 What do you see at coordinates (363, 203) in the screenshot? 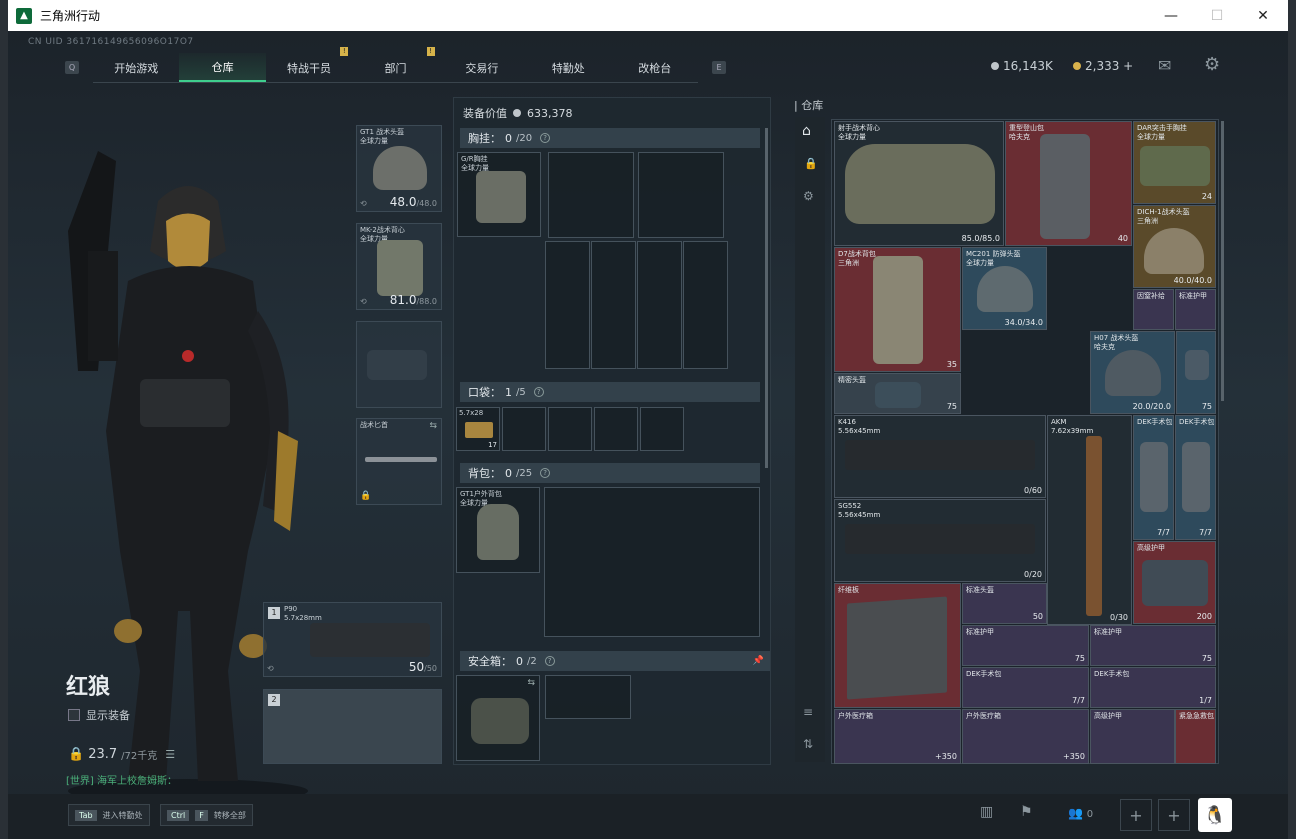
I see `repair-icon: ⟲` at bounding box center [363, 203].